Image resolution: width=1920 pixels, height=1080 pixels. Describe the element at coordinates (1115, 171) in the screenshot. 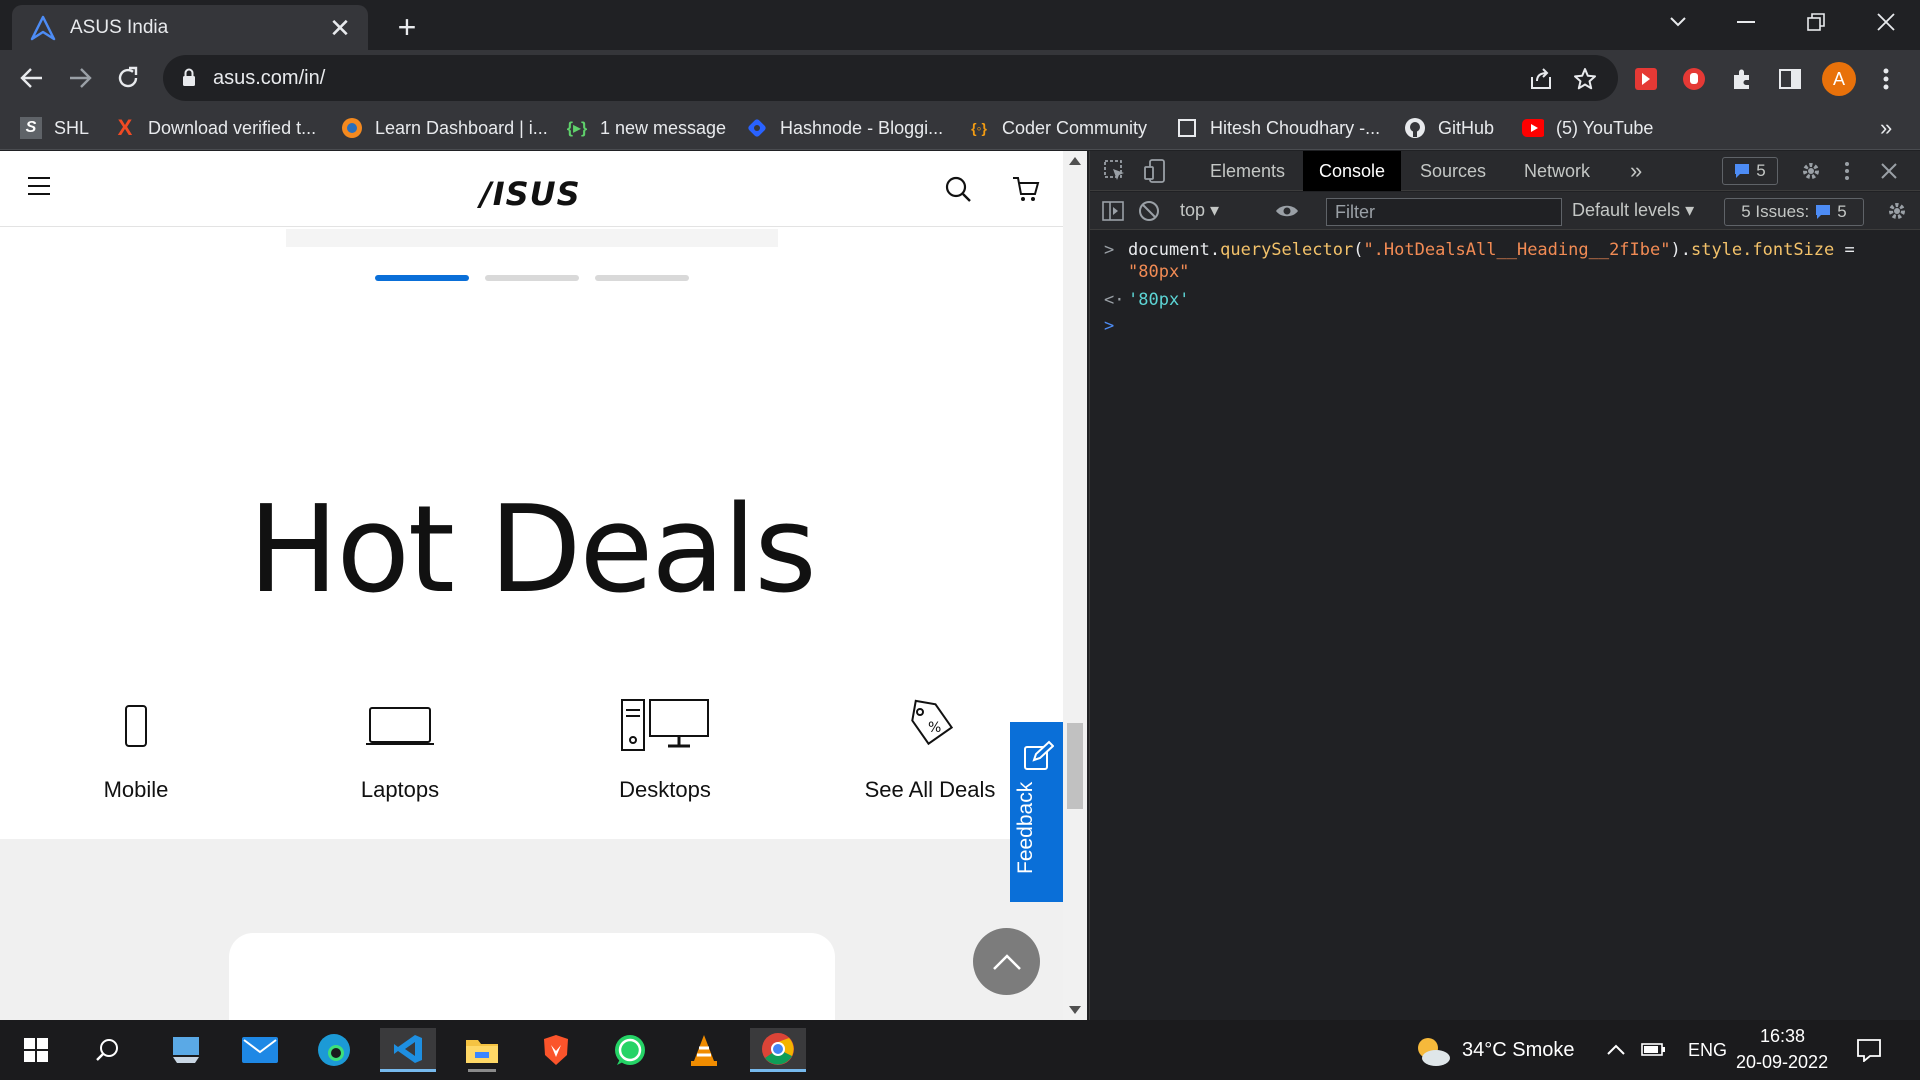

I see `inspect-element-icon` at that location.